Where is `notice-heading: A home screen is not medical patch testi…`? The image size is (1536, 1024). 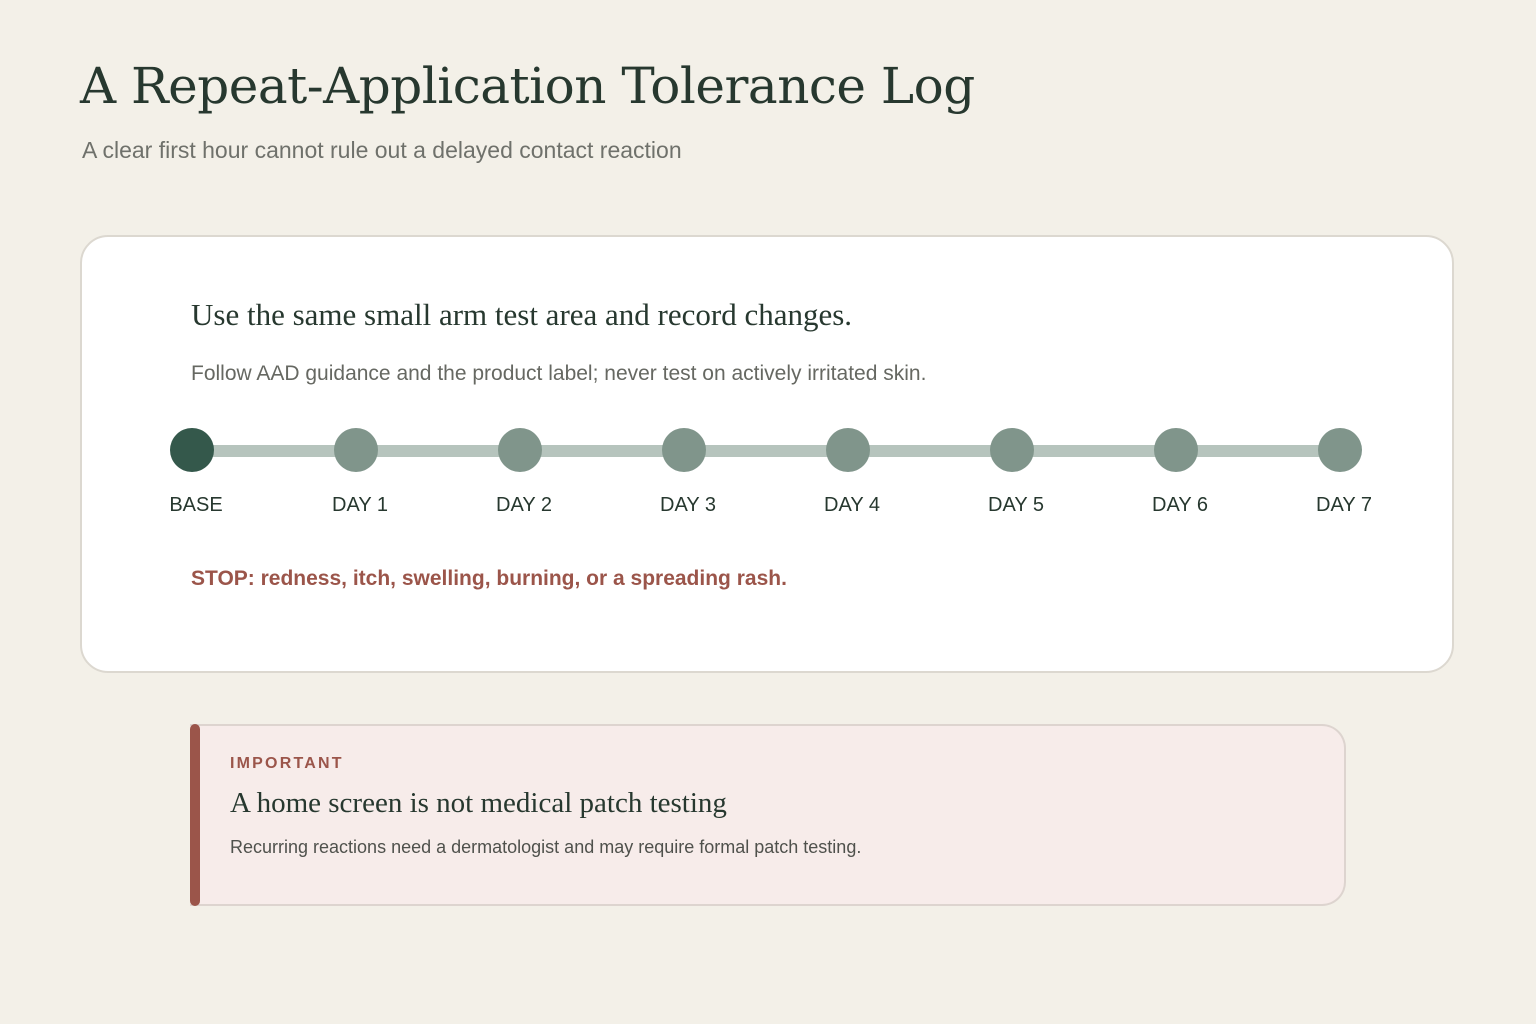
notice-heading: A home screen is not medical patch testi… is located at coordinates (478, 803).